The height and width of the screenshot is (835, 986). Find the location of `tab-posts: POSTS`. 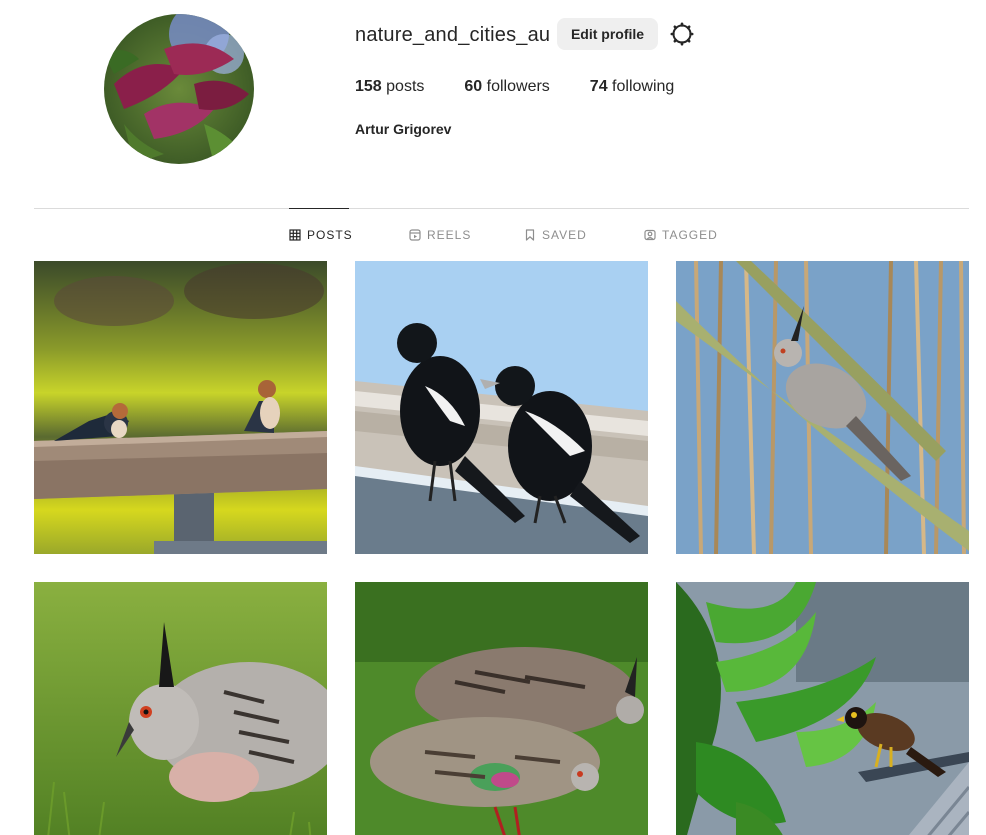

tab-posts: POSTS is located at coordinates (321, 235).